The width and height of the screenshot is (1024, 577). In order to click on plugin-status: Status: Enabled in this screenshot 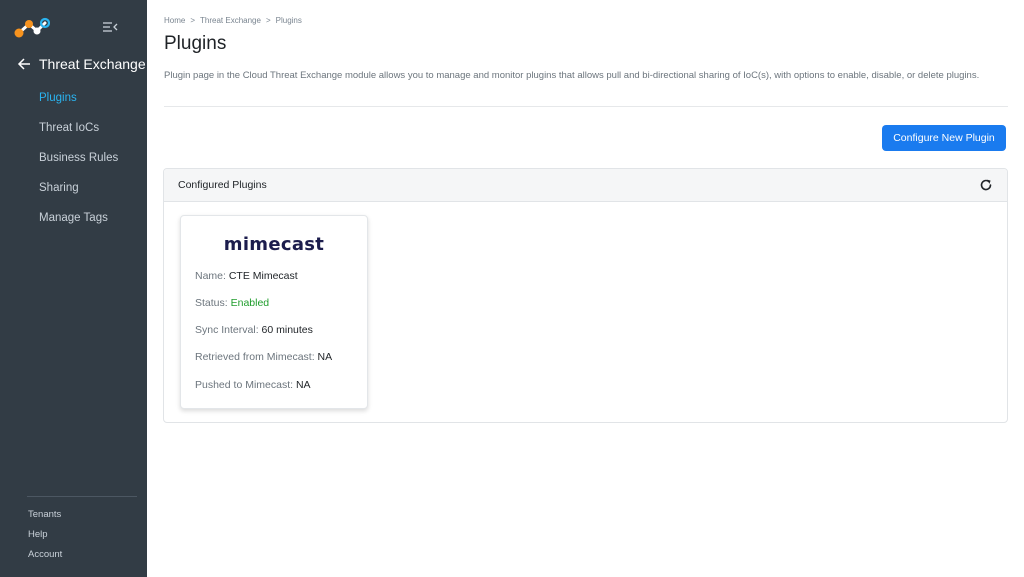, I will do `click(232, 303)`.